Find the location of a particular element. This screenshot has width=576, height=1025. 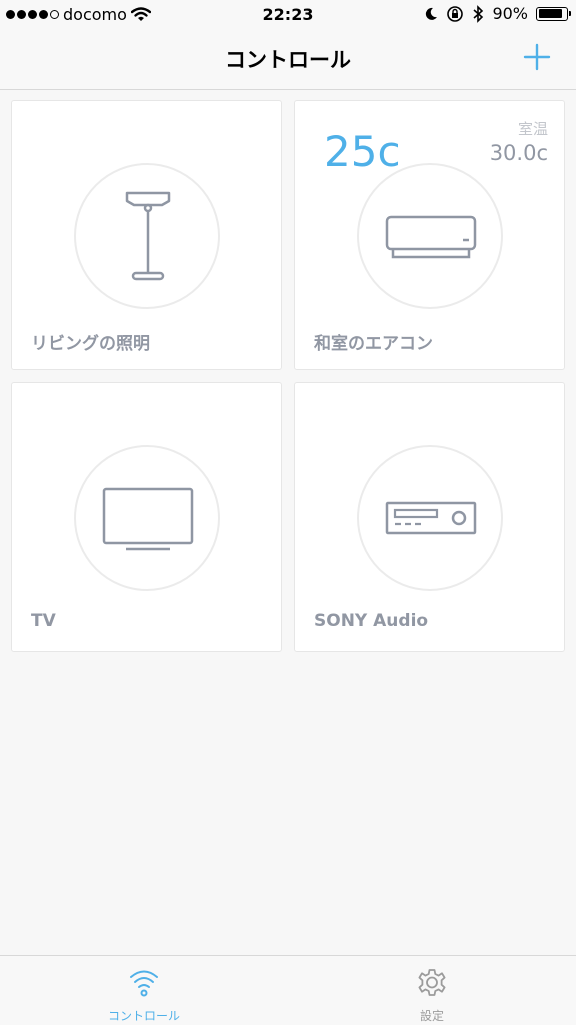

add-device-button is located at coordinates (537, 57).